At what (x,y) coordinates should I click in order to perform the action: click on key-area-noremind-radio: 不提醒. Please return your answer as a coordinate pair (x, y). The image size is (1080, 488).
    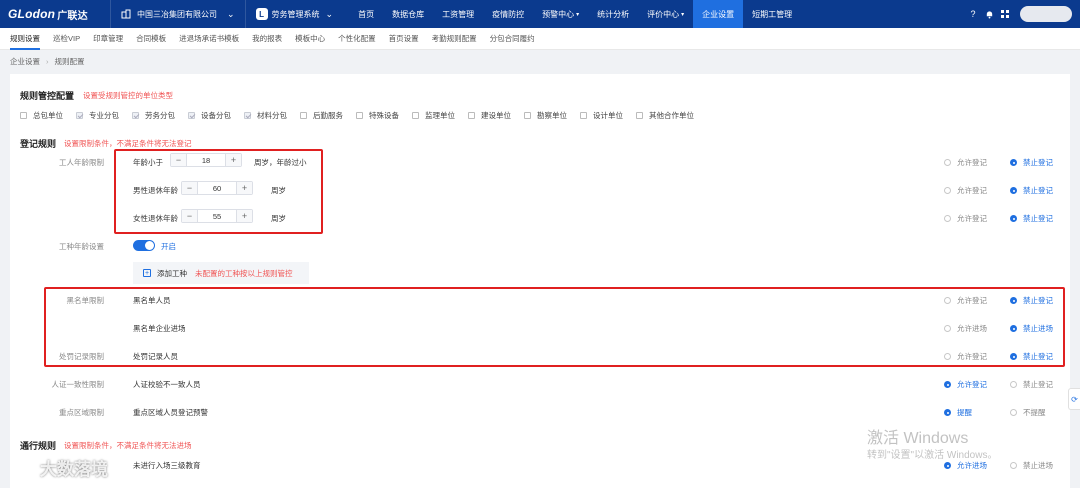
    Looking at the image, I should click on (1028, 412).